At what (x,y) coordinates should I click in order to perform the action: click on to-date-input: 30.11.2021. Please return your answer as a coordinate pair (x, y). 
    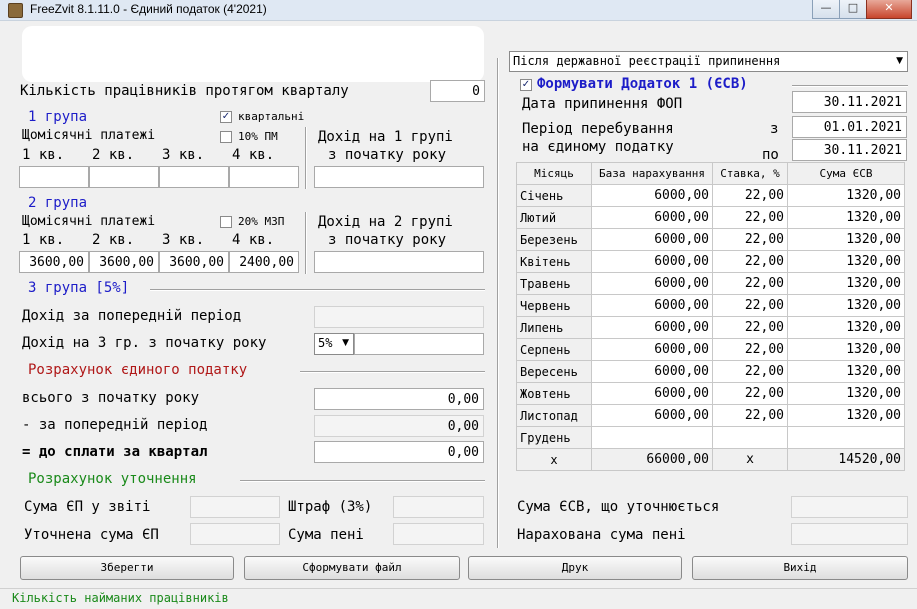
    Looking at the image, I should click on (849, 150).